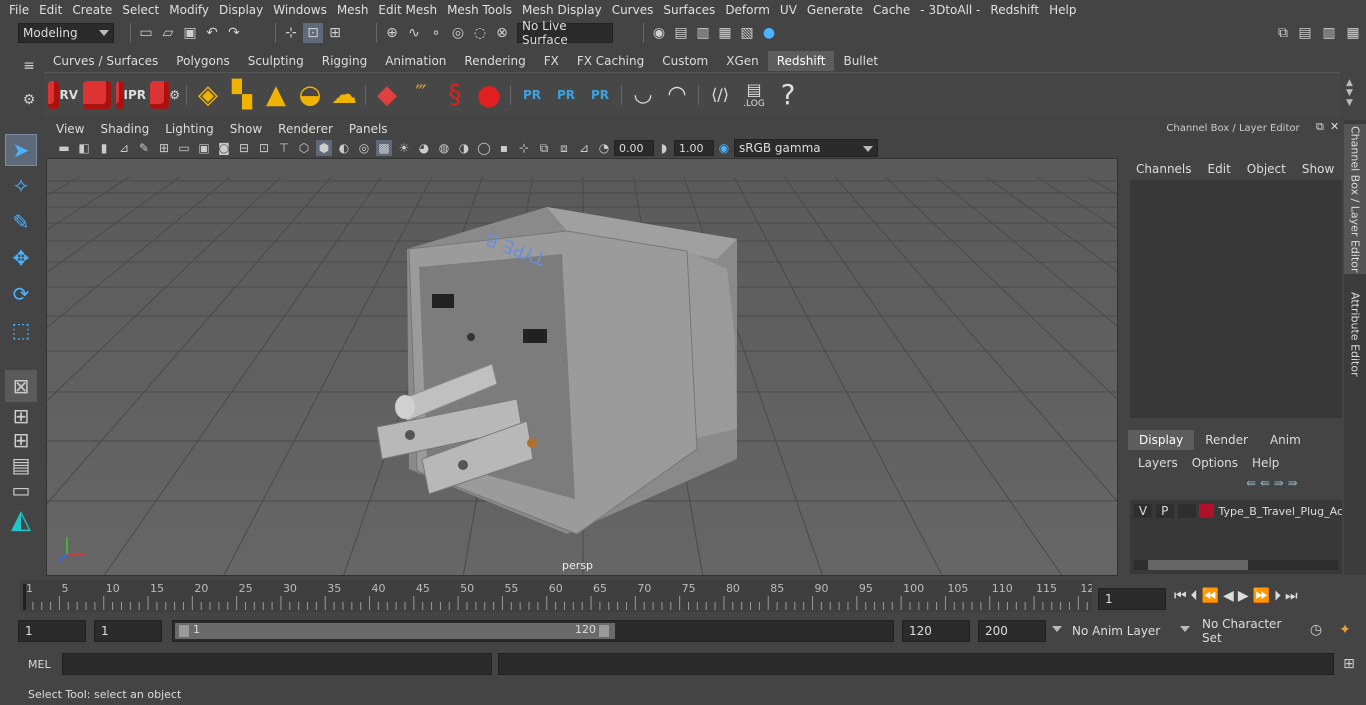 This screenshot has width=1366, height=705. I want to click on range-end-grip, so click(604, 631).